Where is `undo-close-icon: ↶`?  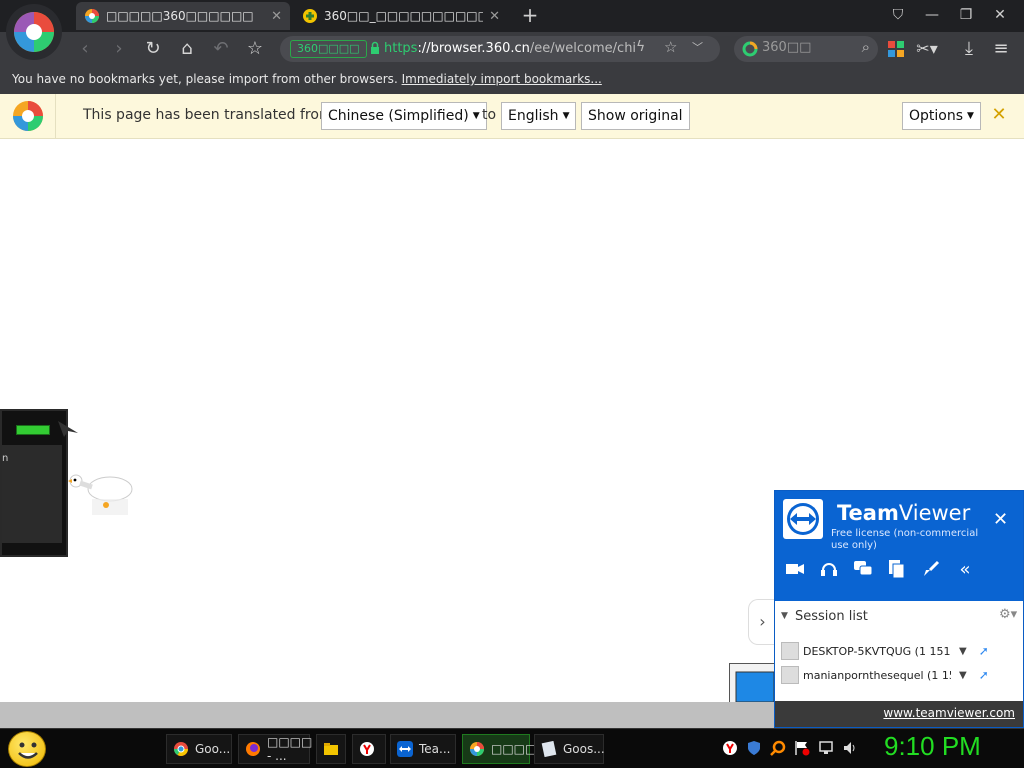
undo-close-icon: ↶ is located at coordinates (221, 49).